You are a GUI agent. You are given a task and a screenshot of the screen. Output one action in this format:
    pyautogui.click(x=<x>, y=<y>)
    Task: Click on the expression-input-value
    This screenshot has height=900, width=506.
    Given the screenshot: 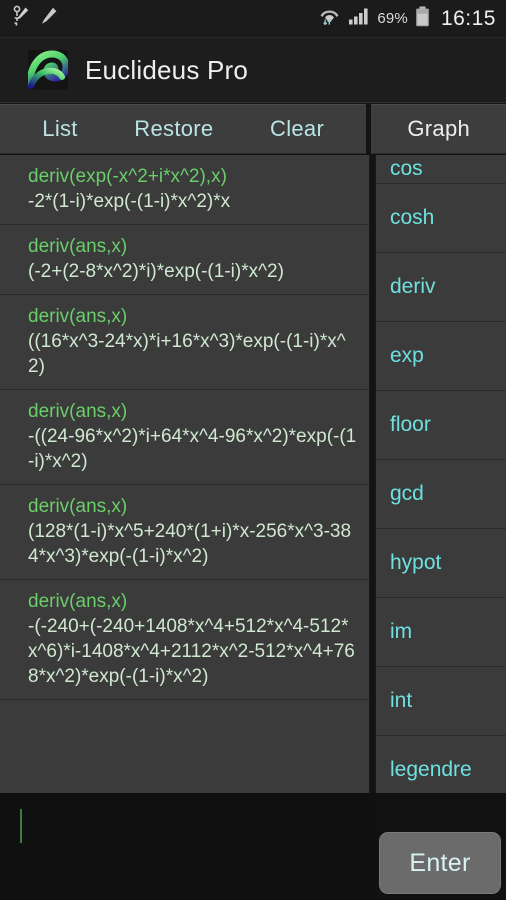 What is the action you would take?
    pyautogui.click(x=197, y=826)
    